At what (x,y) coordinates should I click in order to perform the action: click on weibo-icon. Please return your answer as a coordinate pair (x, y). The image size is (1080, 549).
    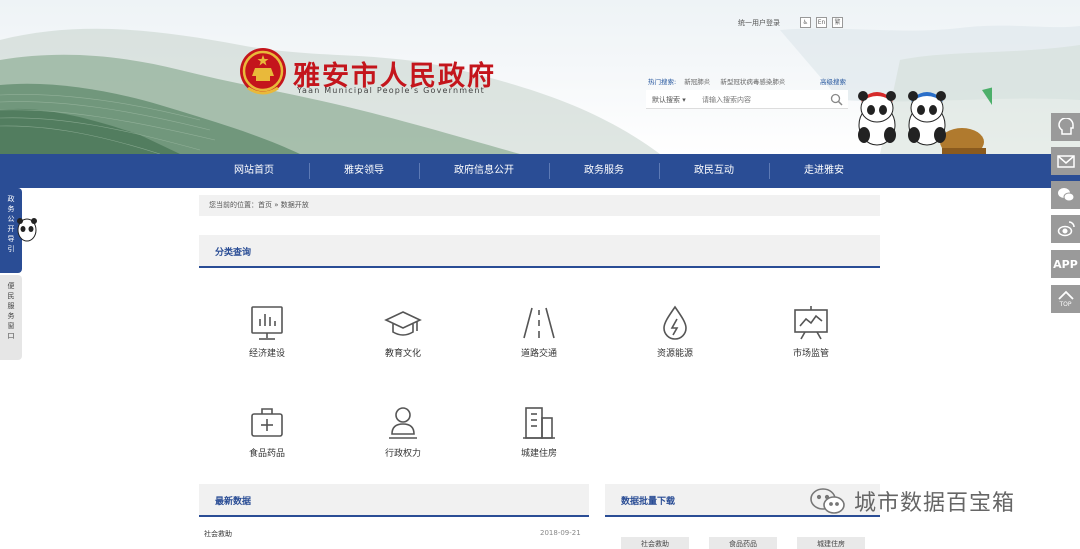
    Looking at the image, I should click on (1066, 229).